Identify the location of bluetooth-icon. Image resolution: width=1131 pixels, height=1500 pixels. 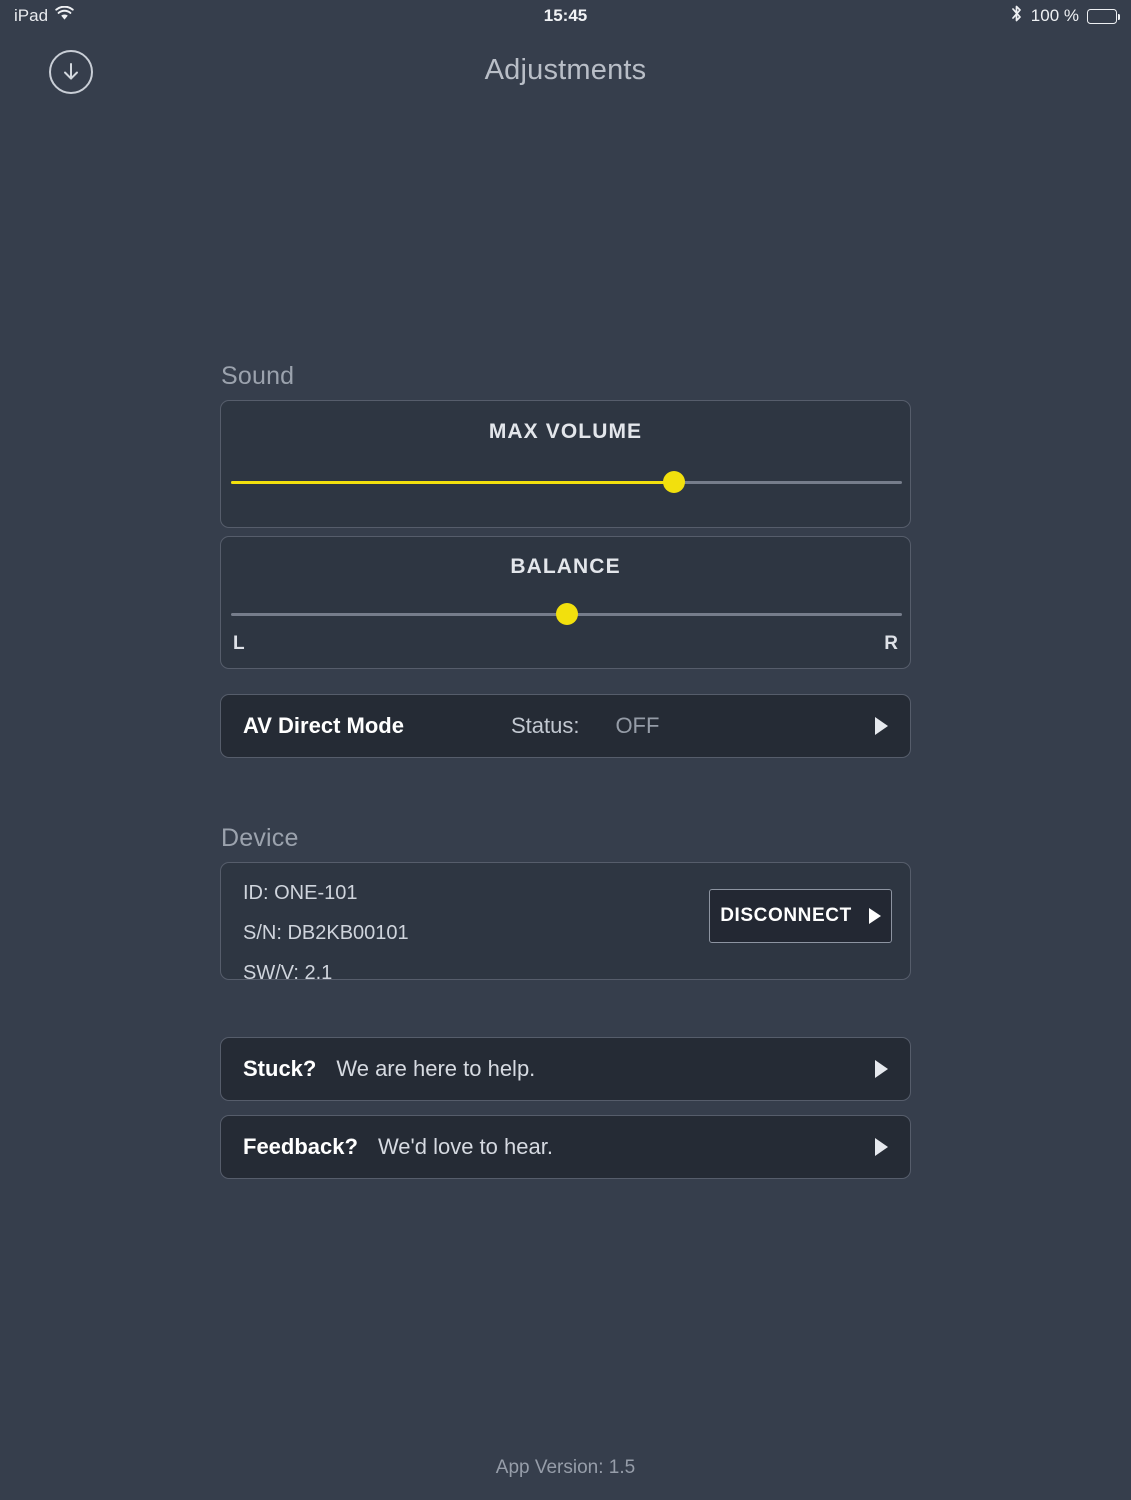
(1016, 16).